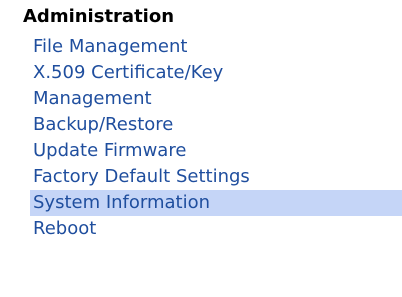  Describe the element at coordinates (99, 16) in the screenshot. I see `section-title-administration: Administration` at that location.